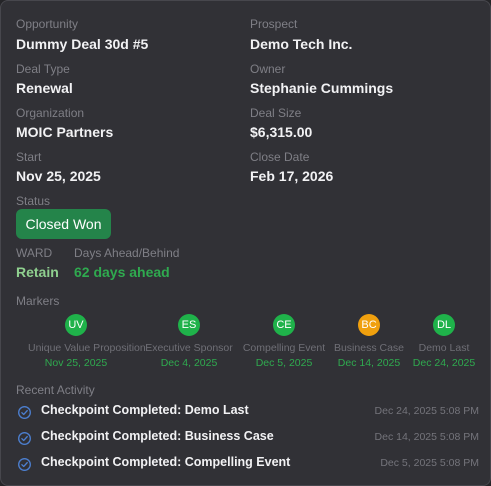 The image size is (491, 486). I want to click on markers-label: Markers, so click(38, 301).